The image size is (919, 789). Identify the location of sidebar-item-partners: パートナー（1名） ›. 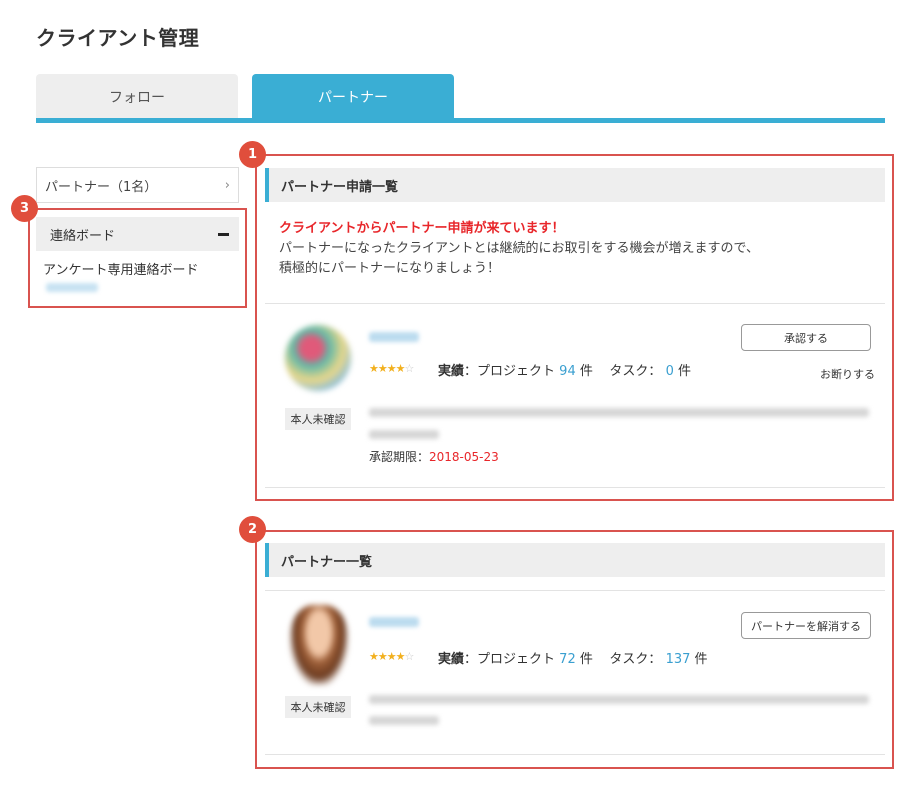
(137, 185).